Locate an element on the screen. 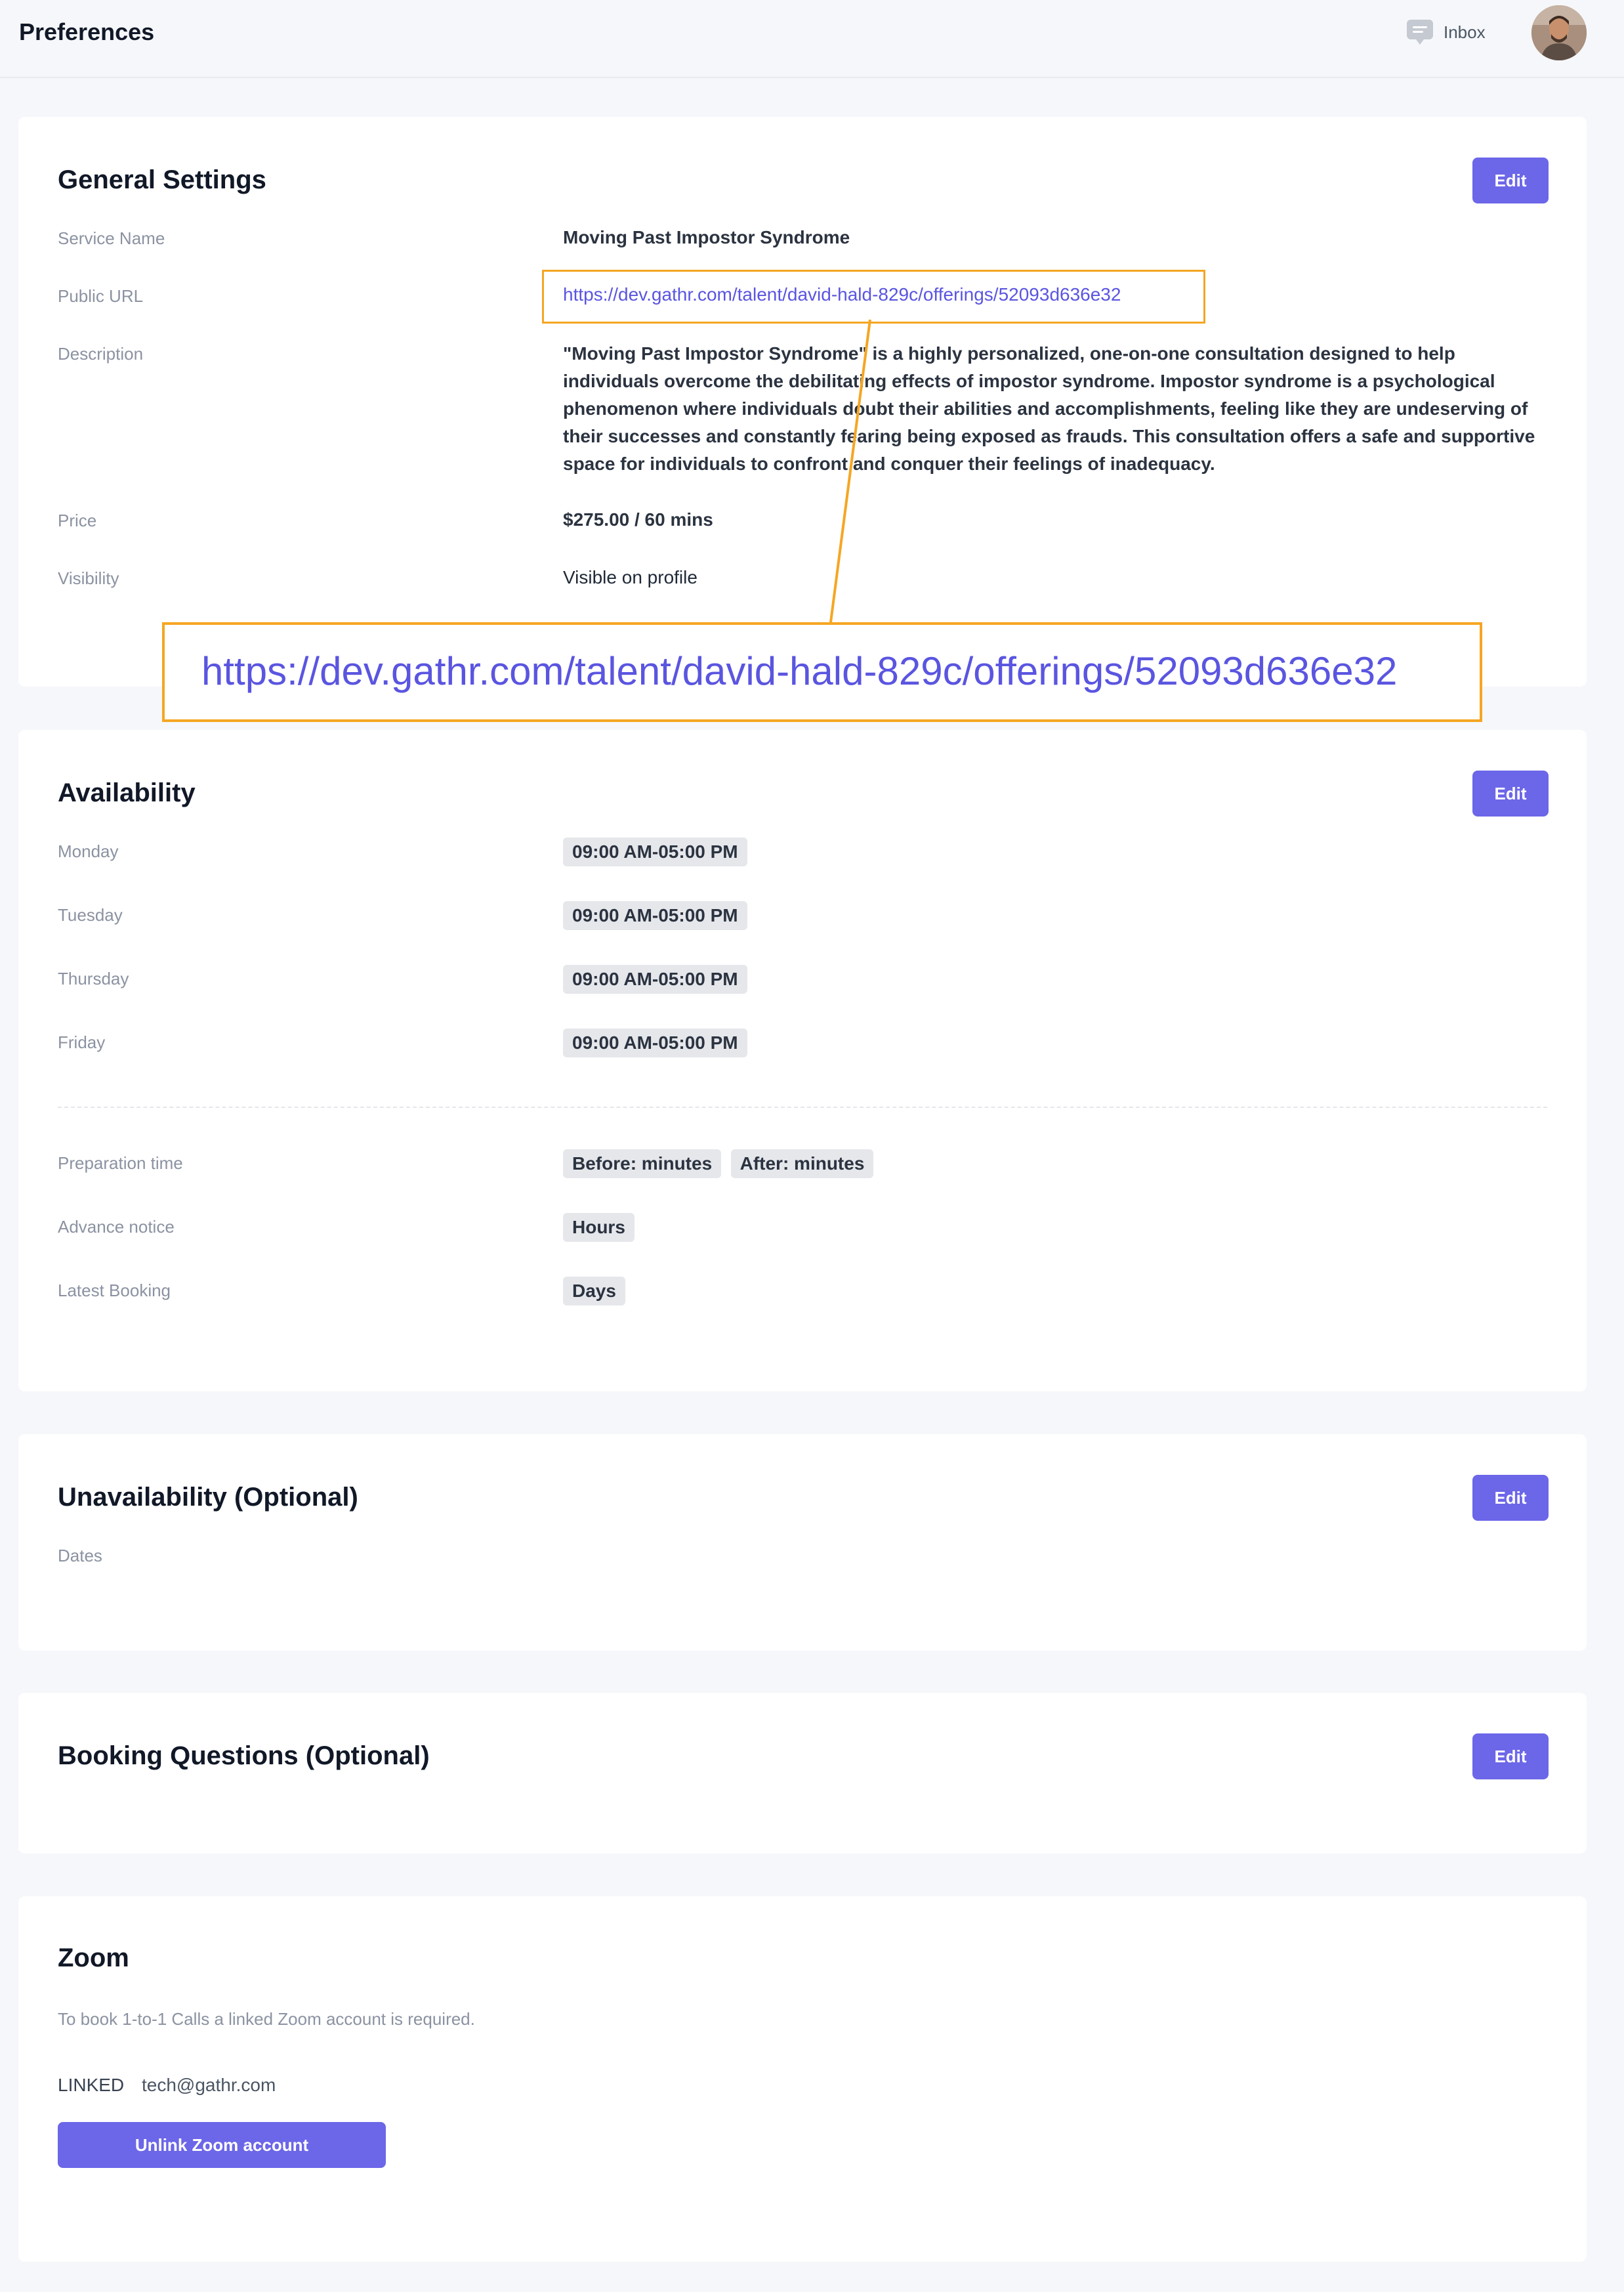 Image resolution: width=1624 pixels, height=2292 pixels. preparation-time-values: Before: minutes After: minutes is located at coordinates (721, 1163).